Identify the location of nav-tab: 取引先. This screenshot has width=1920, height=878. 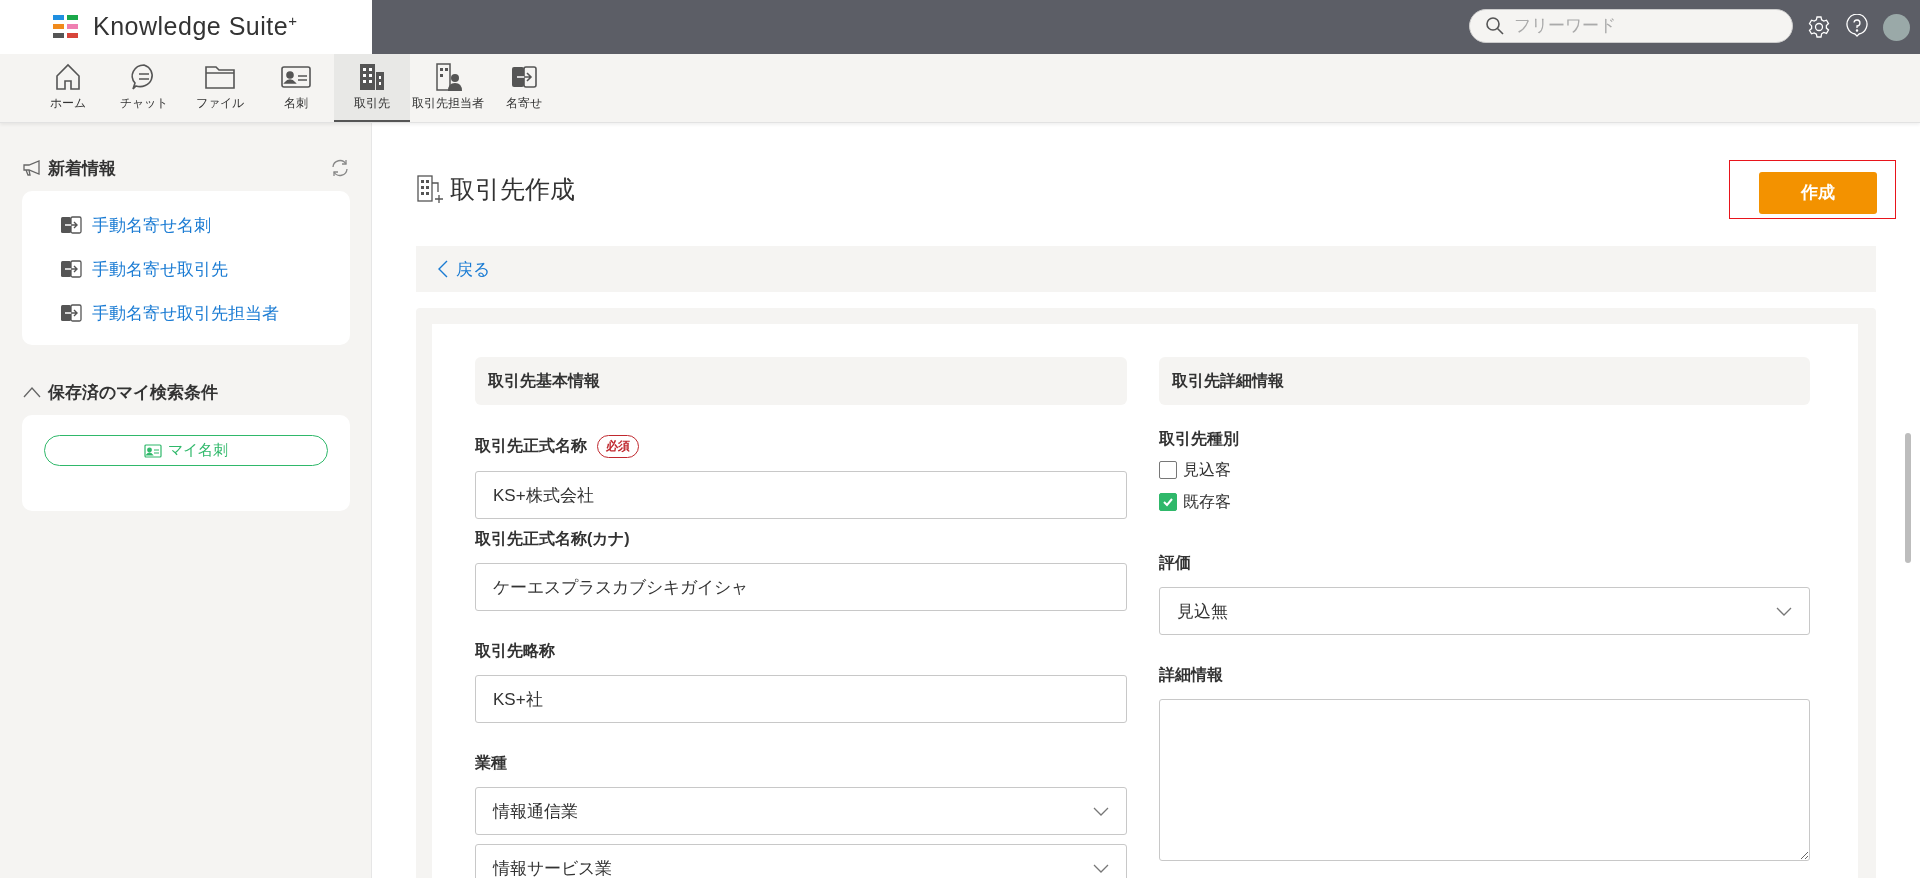
(372, 88).